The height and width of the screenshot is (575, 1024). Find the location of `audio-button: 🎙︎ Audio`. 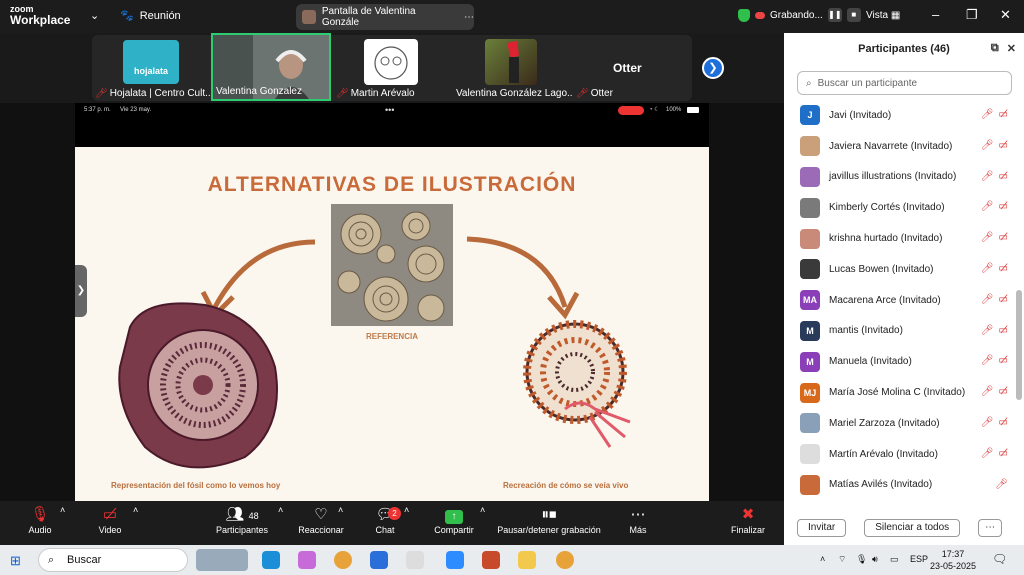

audio-button: 🎙︎ Audio is located at coordinates (40, 520).